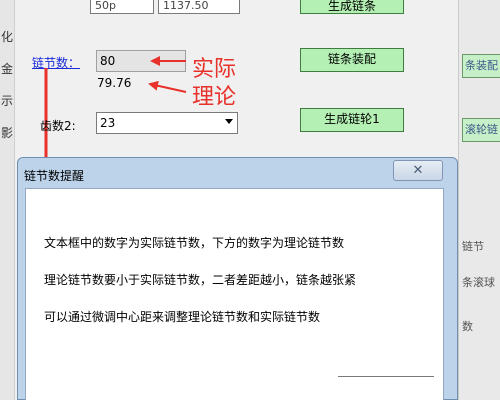  I want to click on dialog-close-button: ✕, so click(418, 170).